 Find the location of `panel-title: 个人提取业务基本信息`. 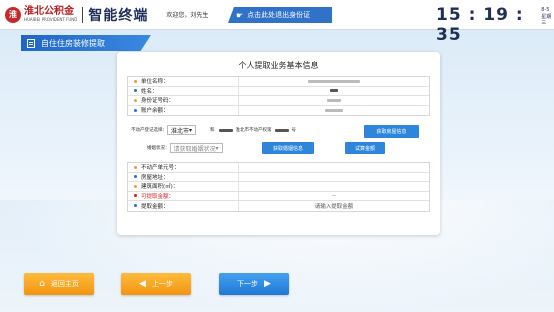

panel-title: 个人提取业务基本信息 is located at coordinates (278, 65).